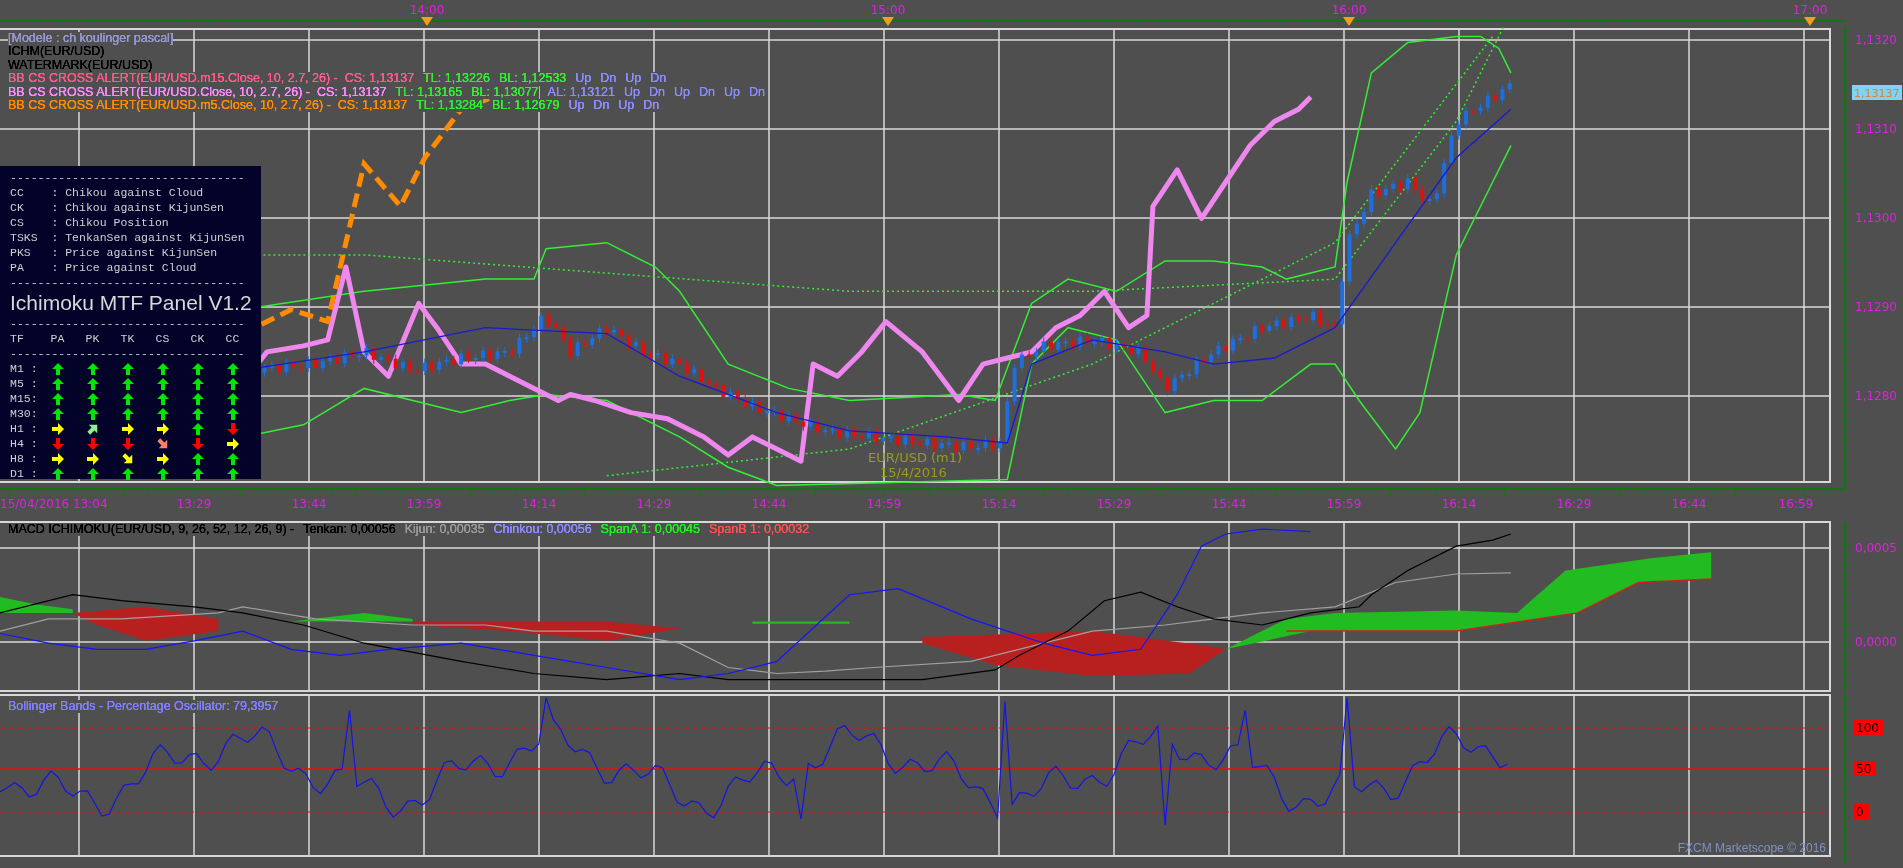 Image resolution: width=1903 pixels, height=868 pixels. What do you see at coordinates (539, 504) in the screenshot?
I see `time-axis-label: 14:14` at bounding box center [539, 504].